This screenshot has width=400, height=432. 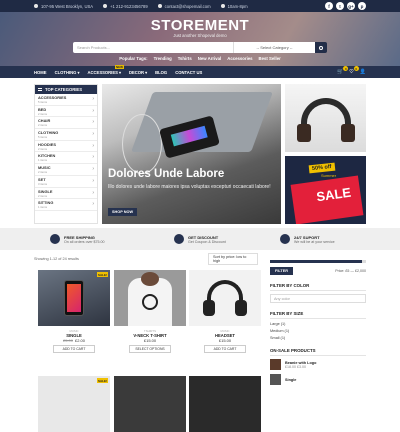 I want to click on select-options-button: SELECT OPTIONS, so click(x=150, y=349).